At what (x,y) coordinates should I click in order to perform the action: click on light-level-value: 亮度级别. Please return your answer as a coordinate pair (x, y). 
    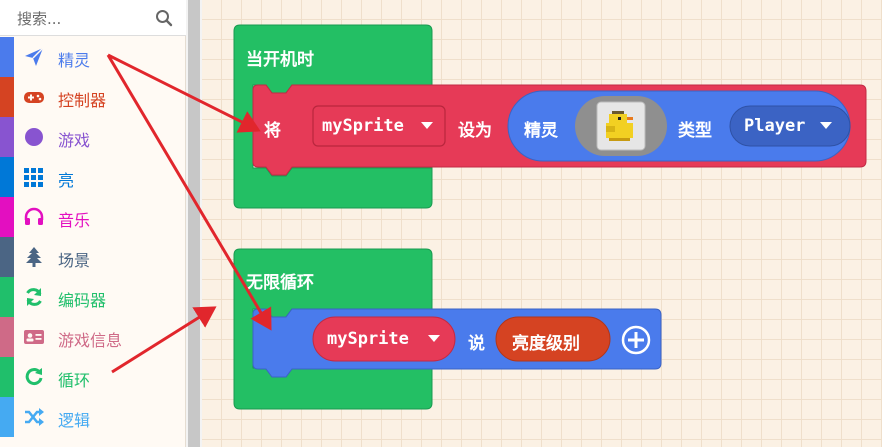
    Looking at the image, I should click on (546, 341).